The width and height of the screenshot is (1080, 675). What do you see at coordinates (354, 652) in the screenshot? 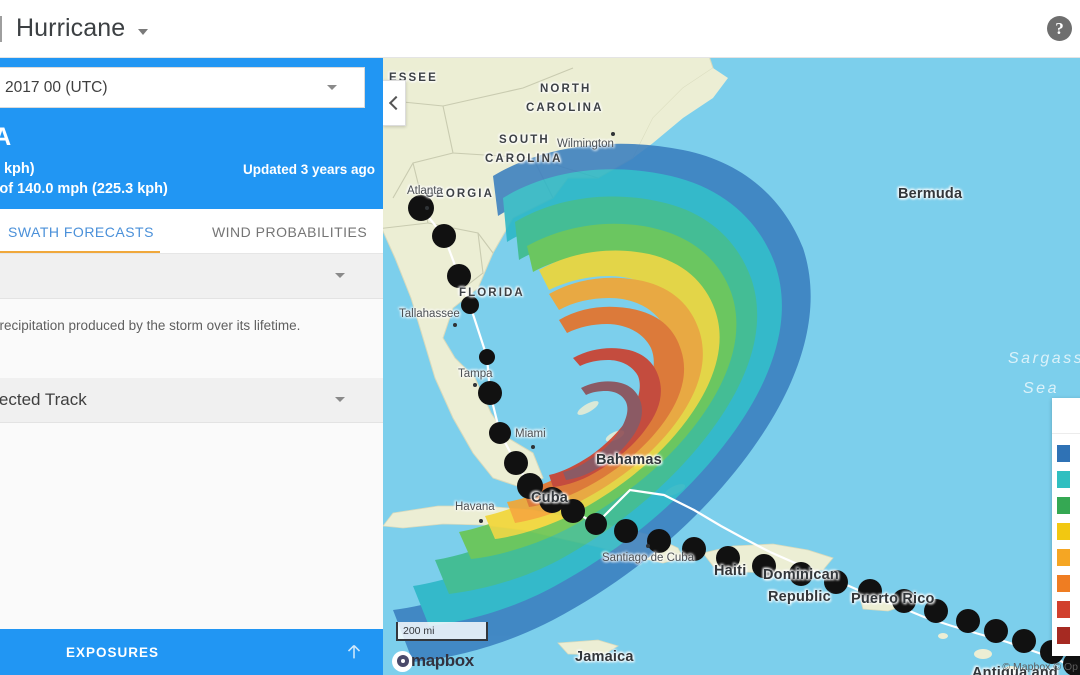
I see `arrow-up-icon` at bounding box center [354, 652].